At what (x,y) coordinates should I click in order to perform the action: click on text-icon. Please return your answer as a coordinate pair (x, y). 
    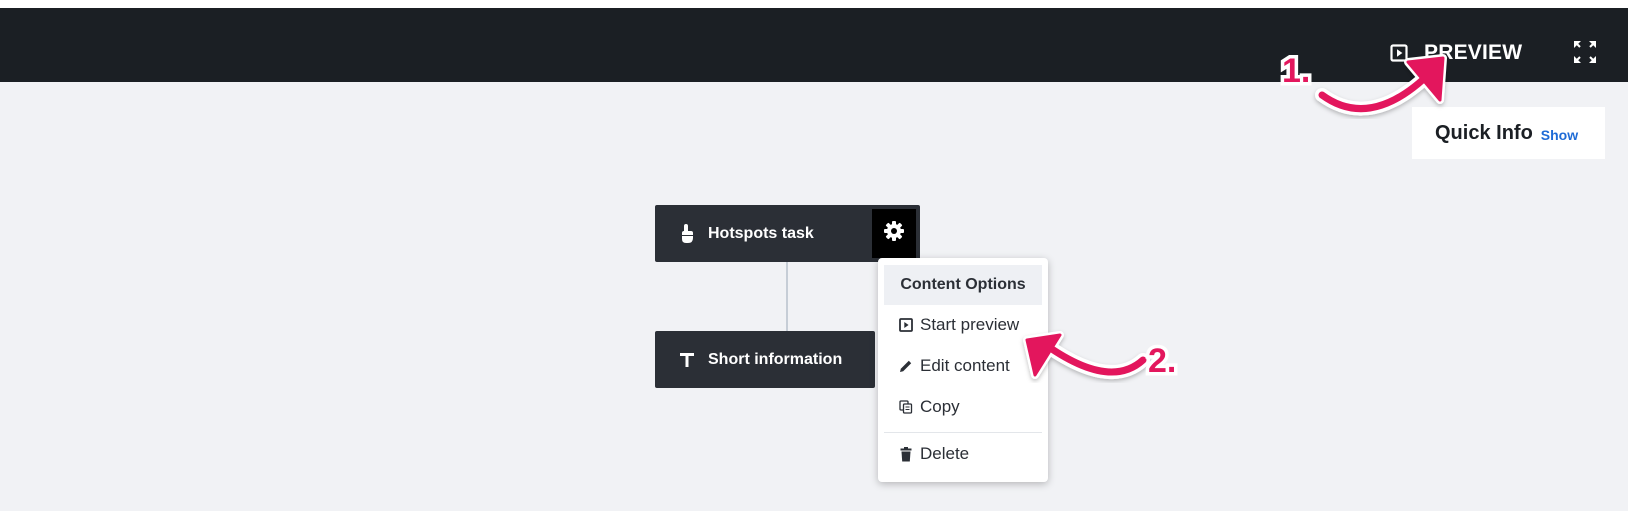
    Looking at the image, I should click on (687, 360).